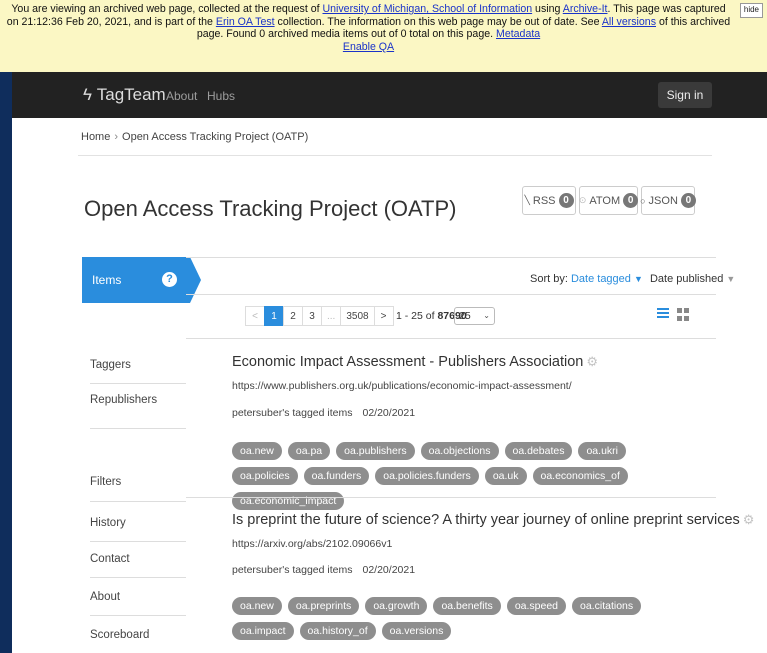  What do you see at coordinates (293, 316) in the screenshot?
I see `pagination-page: 2` at bounding box center [293, 316].